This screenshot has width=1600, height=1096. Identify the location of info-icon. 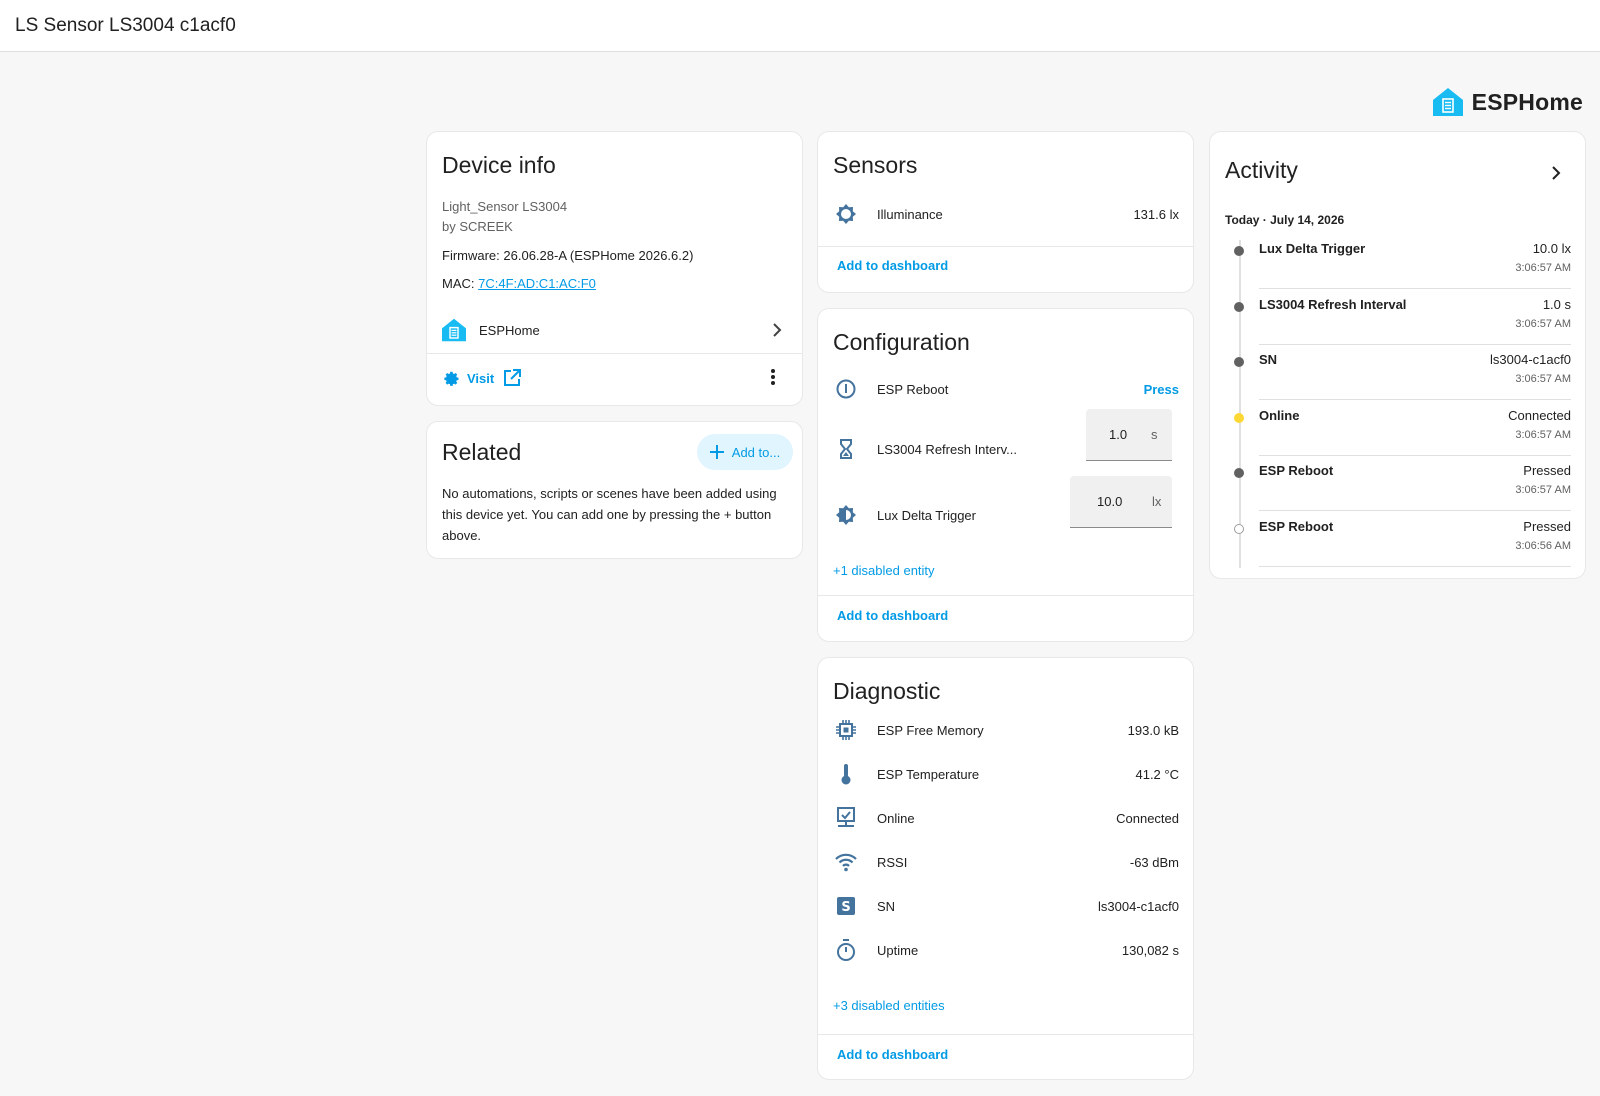
(846, 389).